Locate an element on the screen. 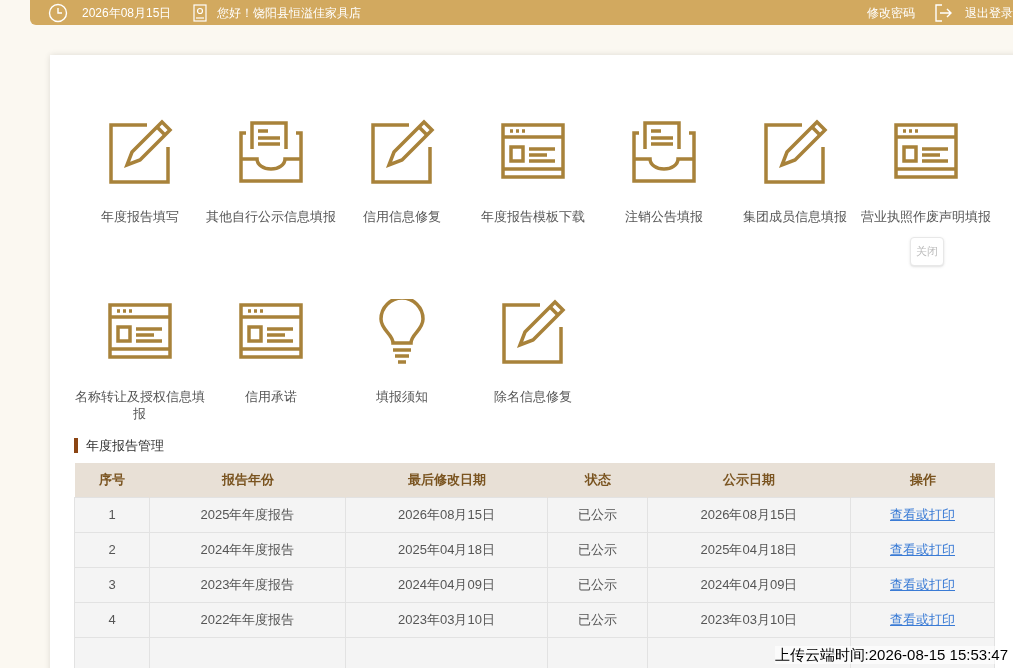 This screenshot has width=1013, height=668. table-cell: 3 is located at coordinates (112, 585).